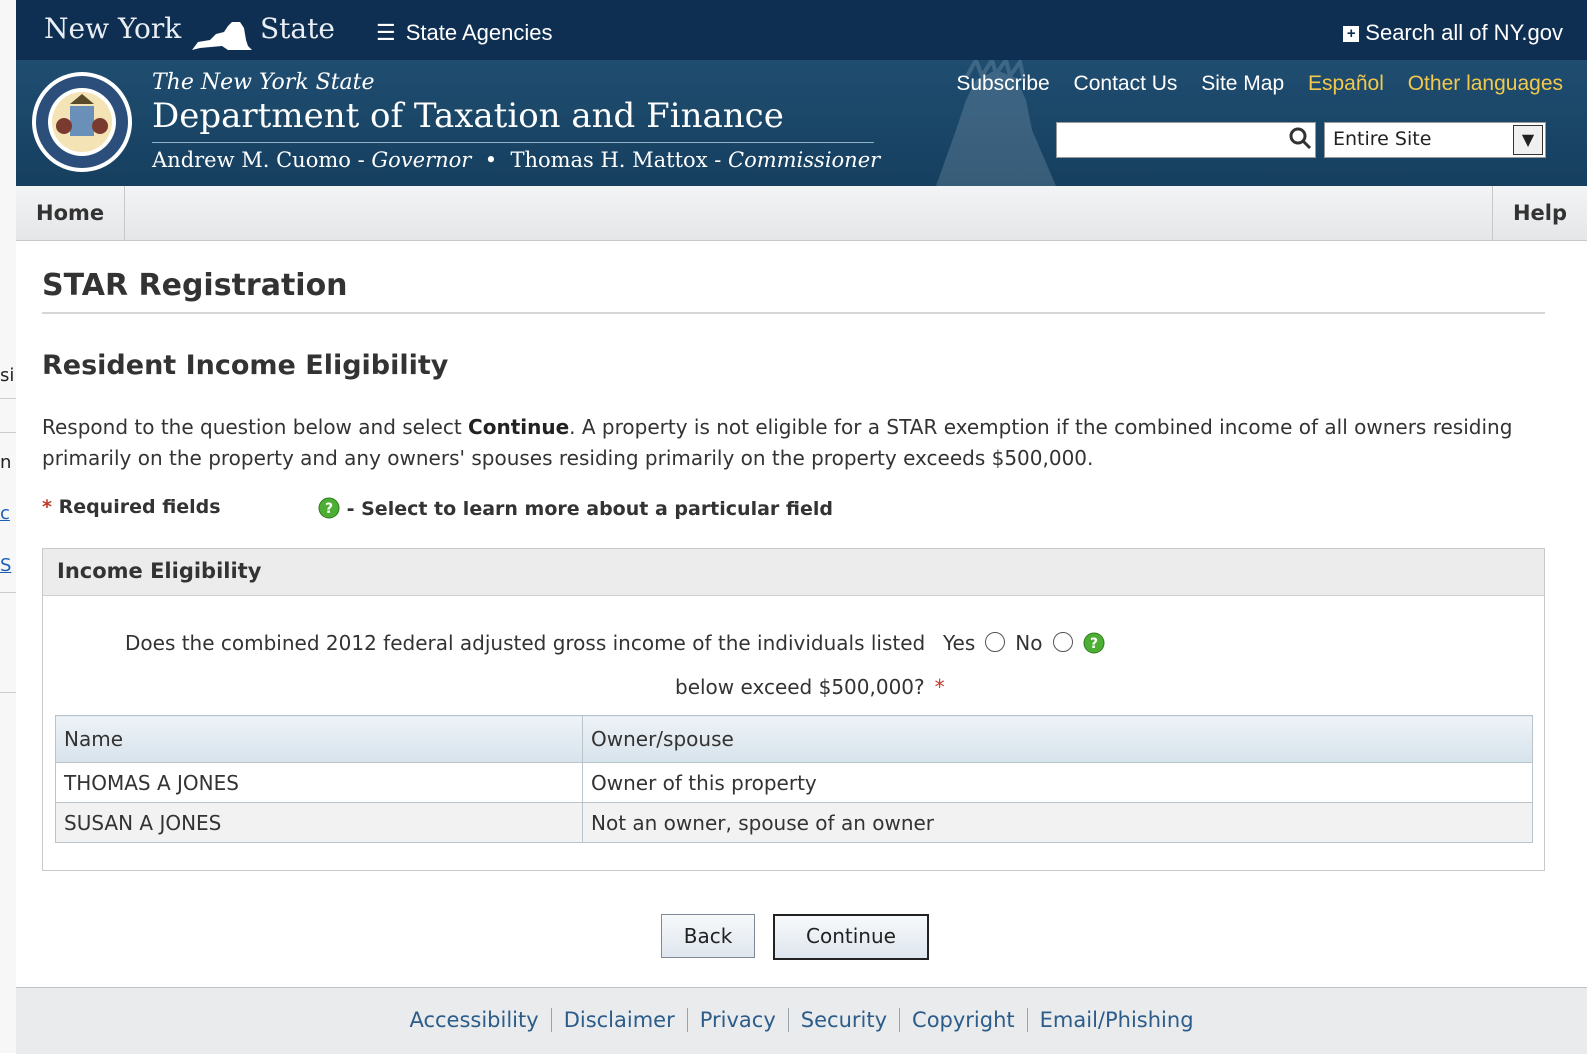 The width and height of the screenshot is (1587, 1054). I want to click on nys-logo-text-right: State, so click(297, 28).